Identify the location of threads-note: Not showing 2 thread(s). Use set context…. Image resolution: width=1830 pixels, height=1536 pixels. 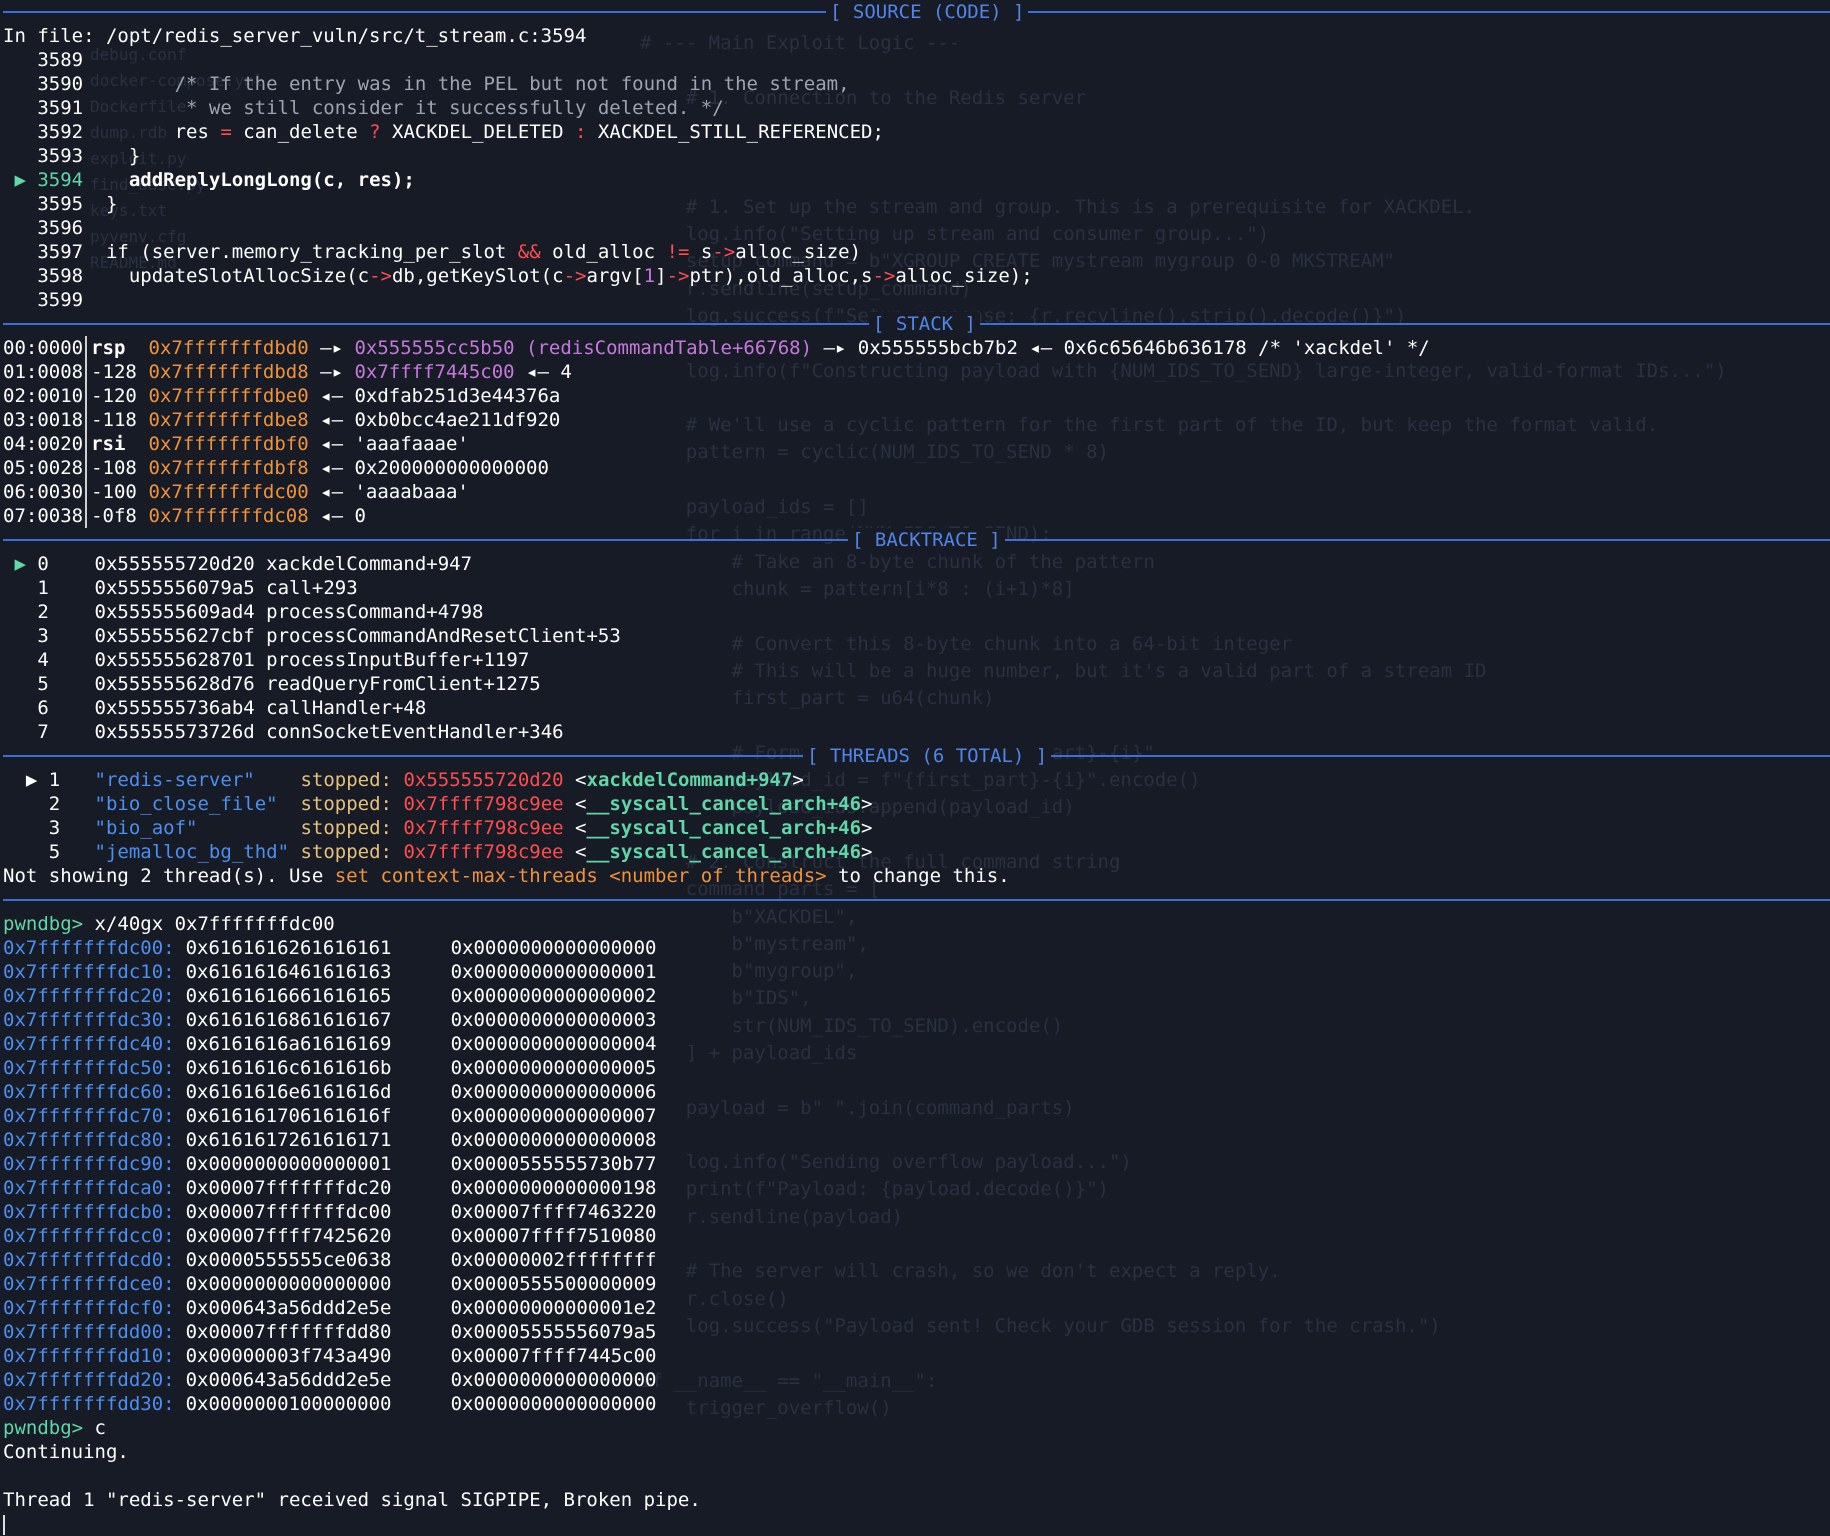
(506, 876).